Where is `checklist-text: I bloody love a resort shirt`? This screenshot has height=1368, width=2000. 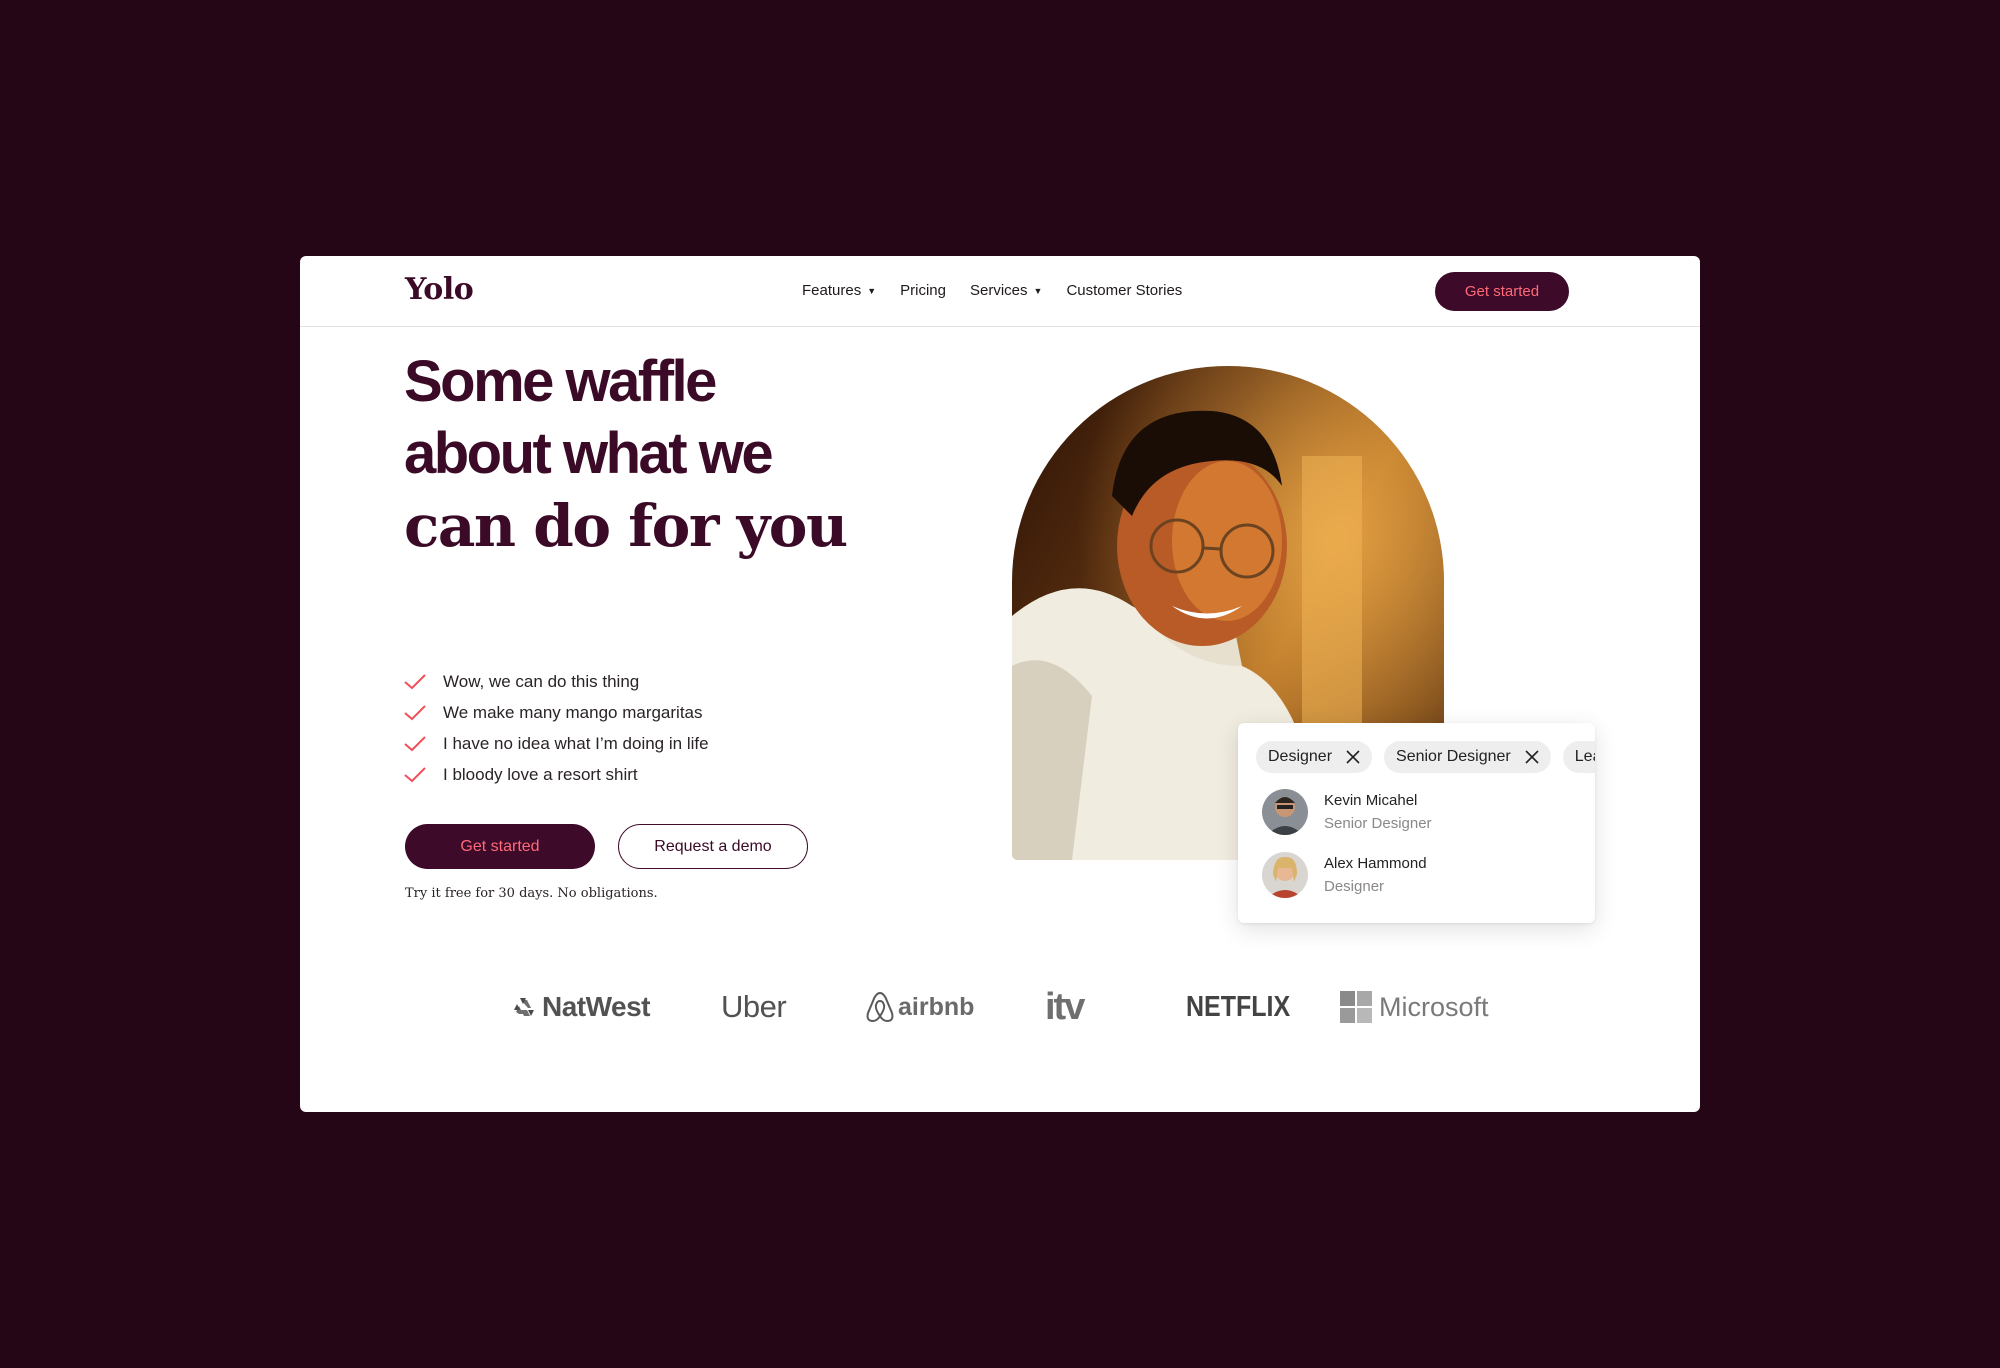 checklist-text: I bloody love a resort shirt is located at coordinates (540, 774).